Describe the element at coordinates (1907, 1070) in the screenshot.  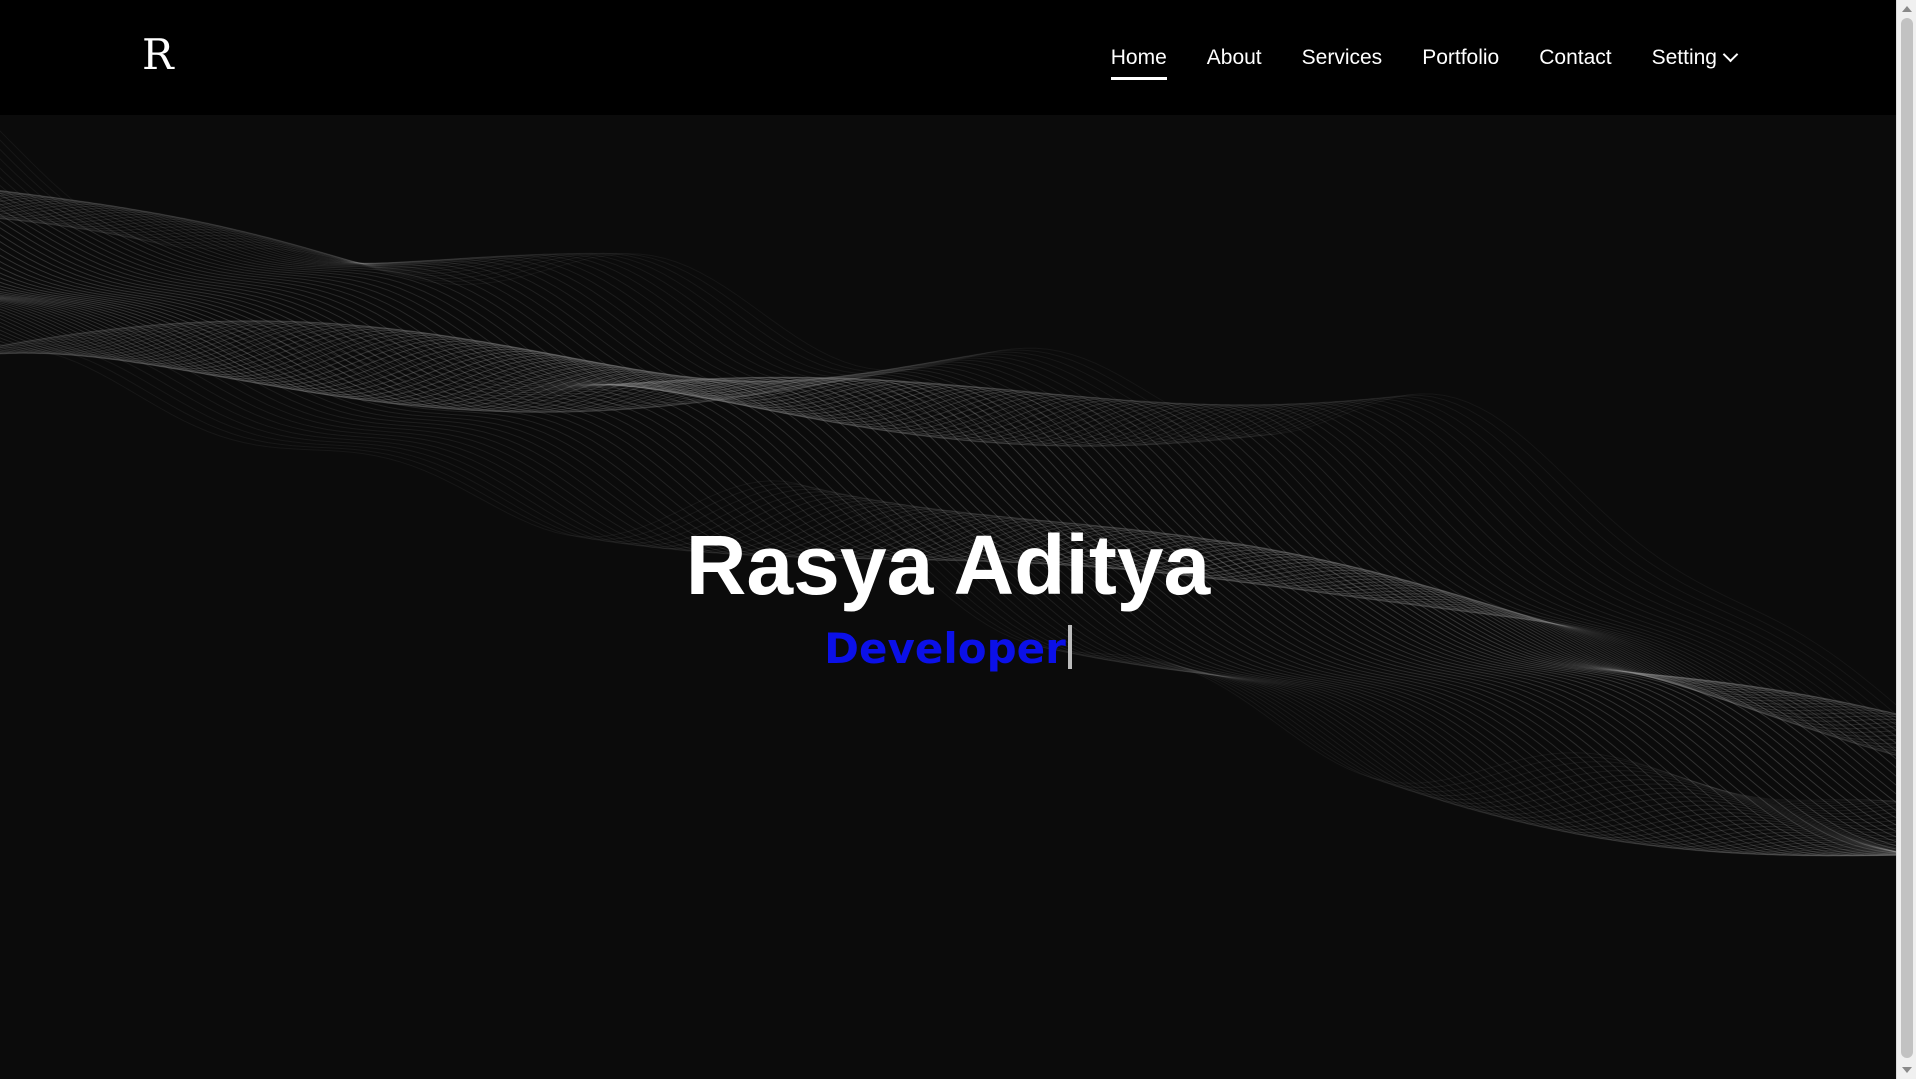
I see `scroll-down-icon` at that location.